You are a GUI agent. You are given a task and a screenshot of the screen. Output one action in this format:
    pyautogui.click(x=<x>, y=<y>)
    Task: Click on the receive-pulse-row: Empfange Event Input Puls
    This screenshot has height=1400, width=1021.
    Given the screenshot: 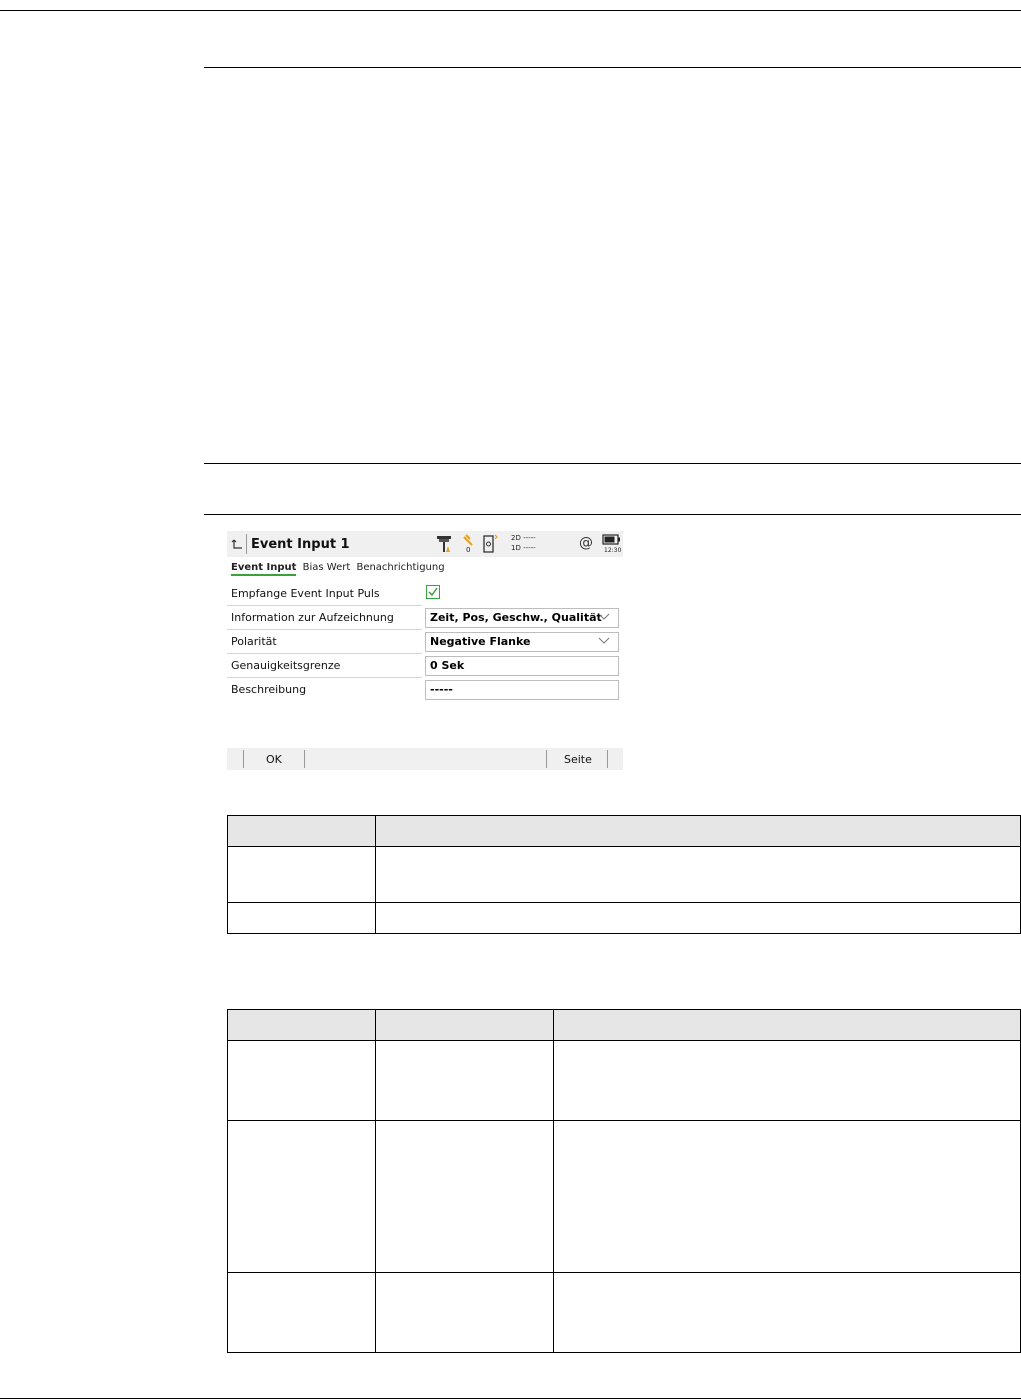 What is the action you would take?
    pyautogui.click(x=425, y=594)
    